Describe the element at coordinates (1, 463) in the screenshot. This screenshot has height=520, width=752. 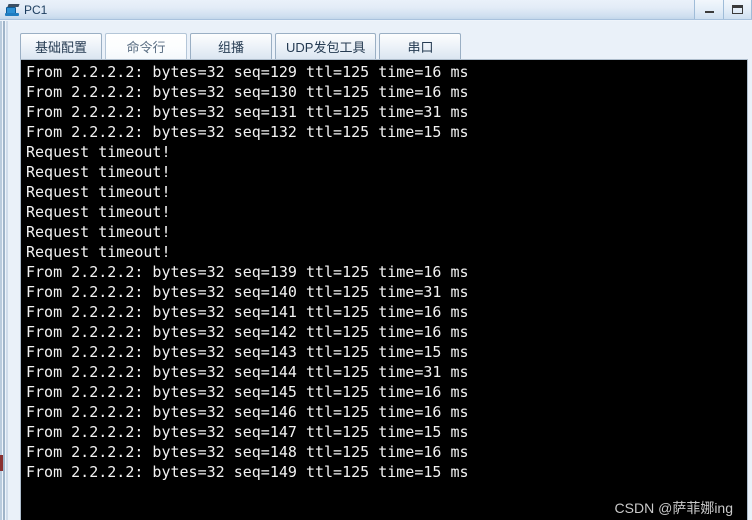
I see `window-edge-marker` at that location.